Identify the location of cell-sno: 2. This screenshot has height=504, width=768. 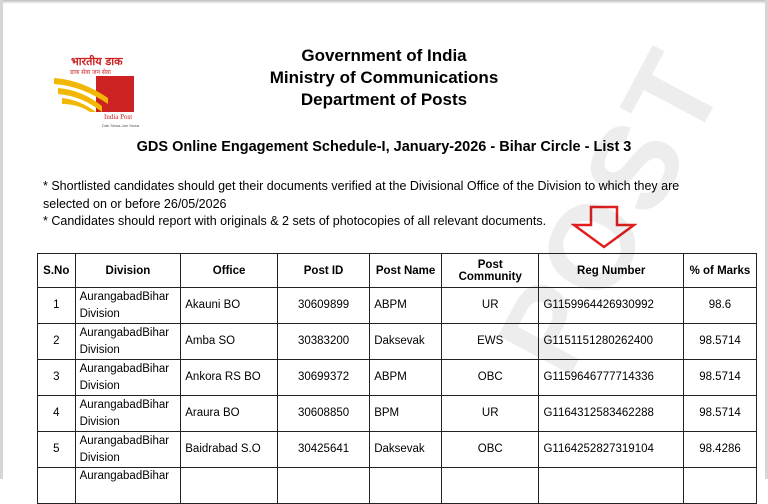
(56, 341).